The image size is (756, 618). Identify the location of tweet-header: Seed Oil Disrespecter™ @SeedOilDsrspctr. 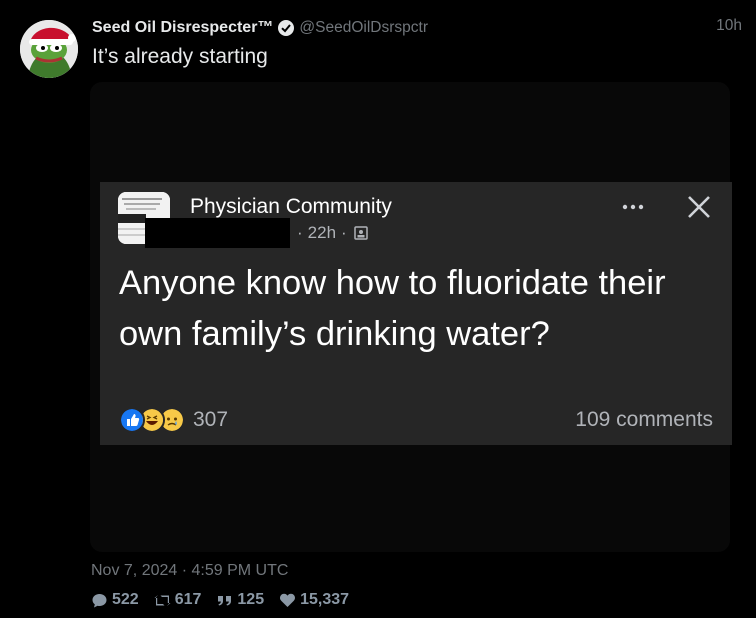
(260, 28).